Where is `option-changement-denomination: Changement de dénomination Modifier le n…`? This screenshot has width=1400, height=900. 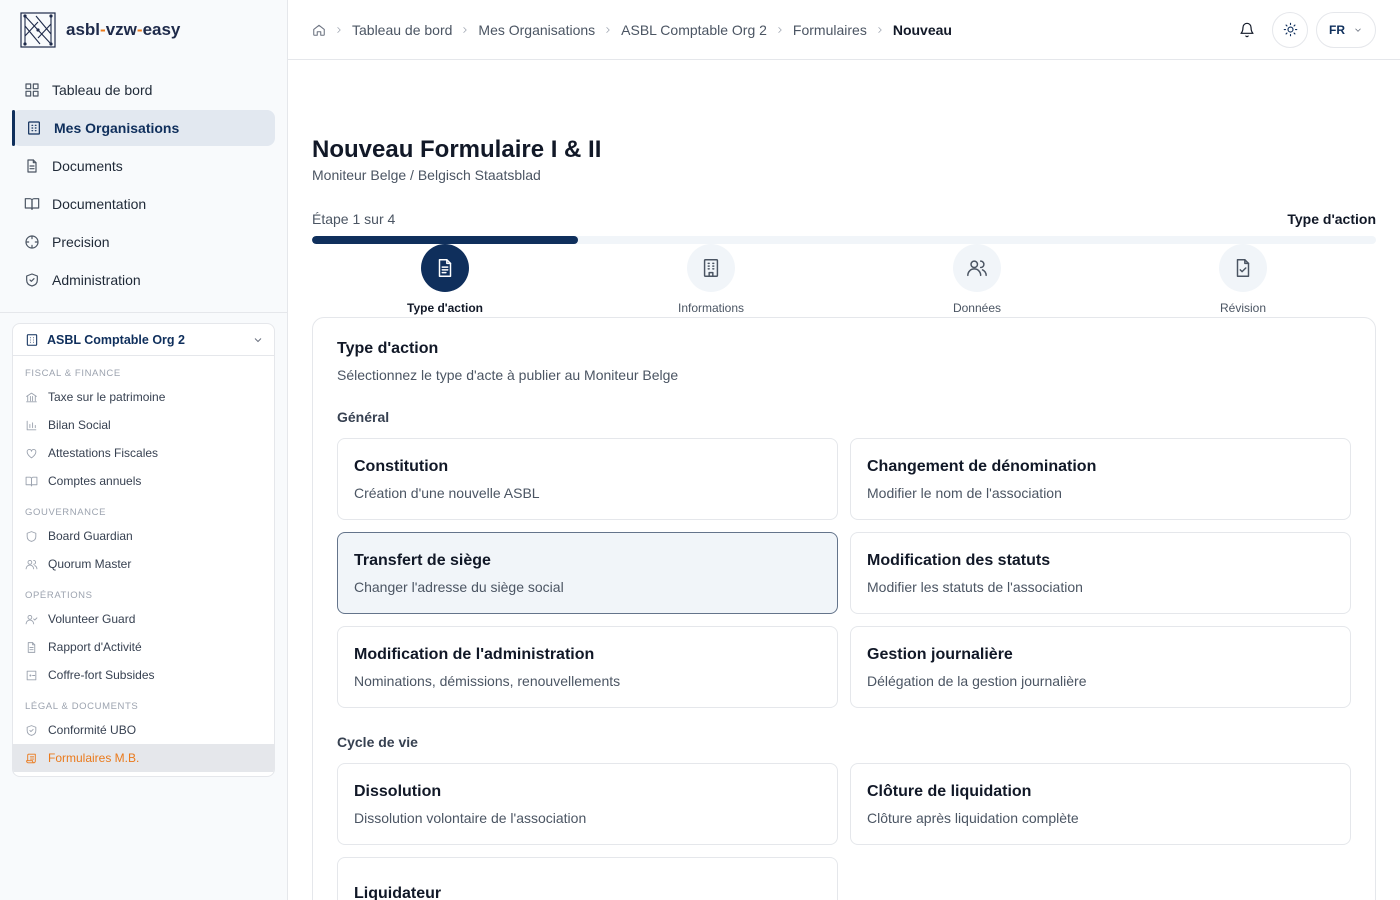
option-changement-denomination: Changement de dénomination Modifier le n… is located at coordinates (1100, 479).